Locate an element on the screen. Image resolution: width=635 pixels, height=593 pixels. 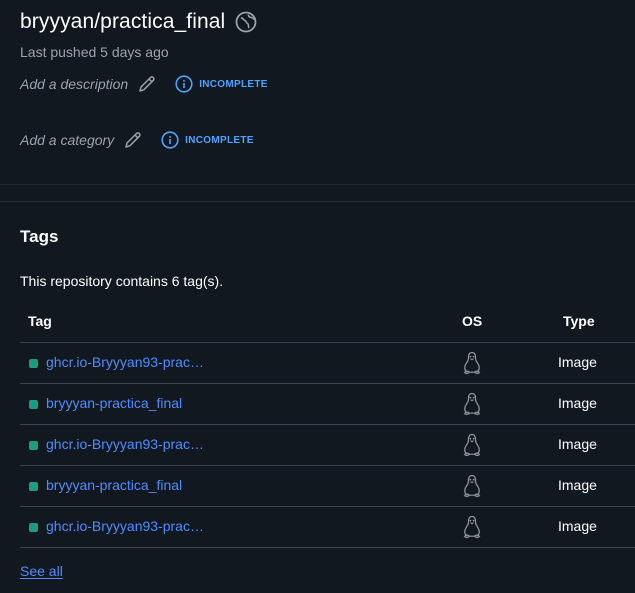
column-header-os: OS is located at coordinates (472, 321).